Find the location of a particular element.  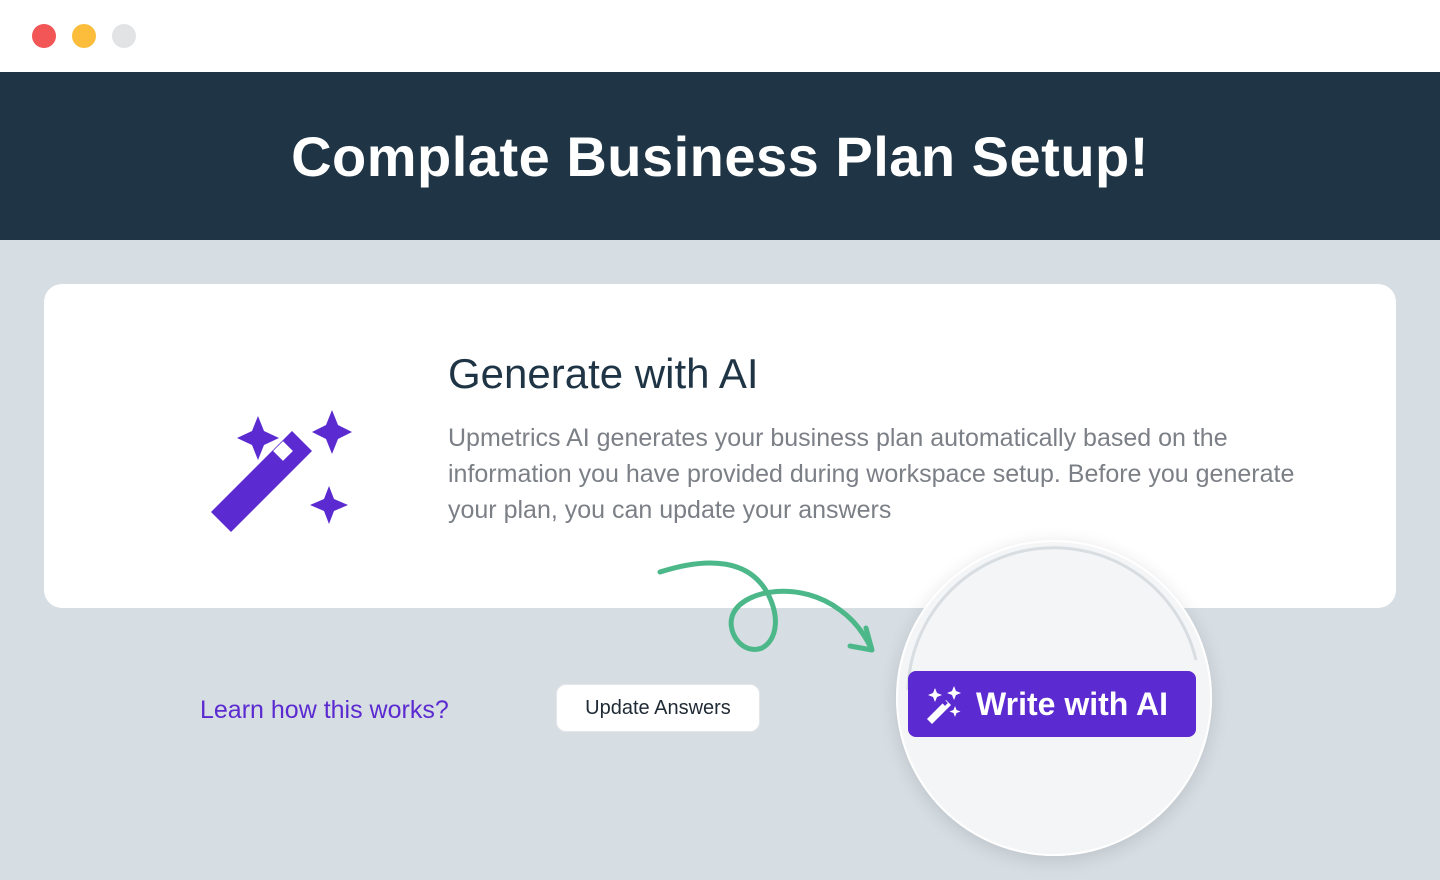

write-with-ai-button: Write with AI is located at coordinates (1052, 704).